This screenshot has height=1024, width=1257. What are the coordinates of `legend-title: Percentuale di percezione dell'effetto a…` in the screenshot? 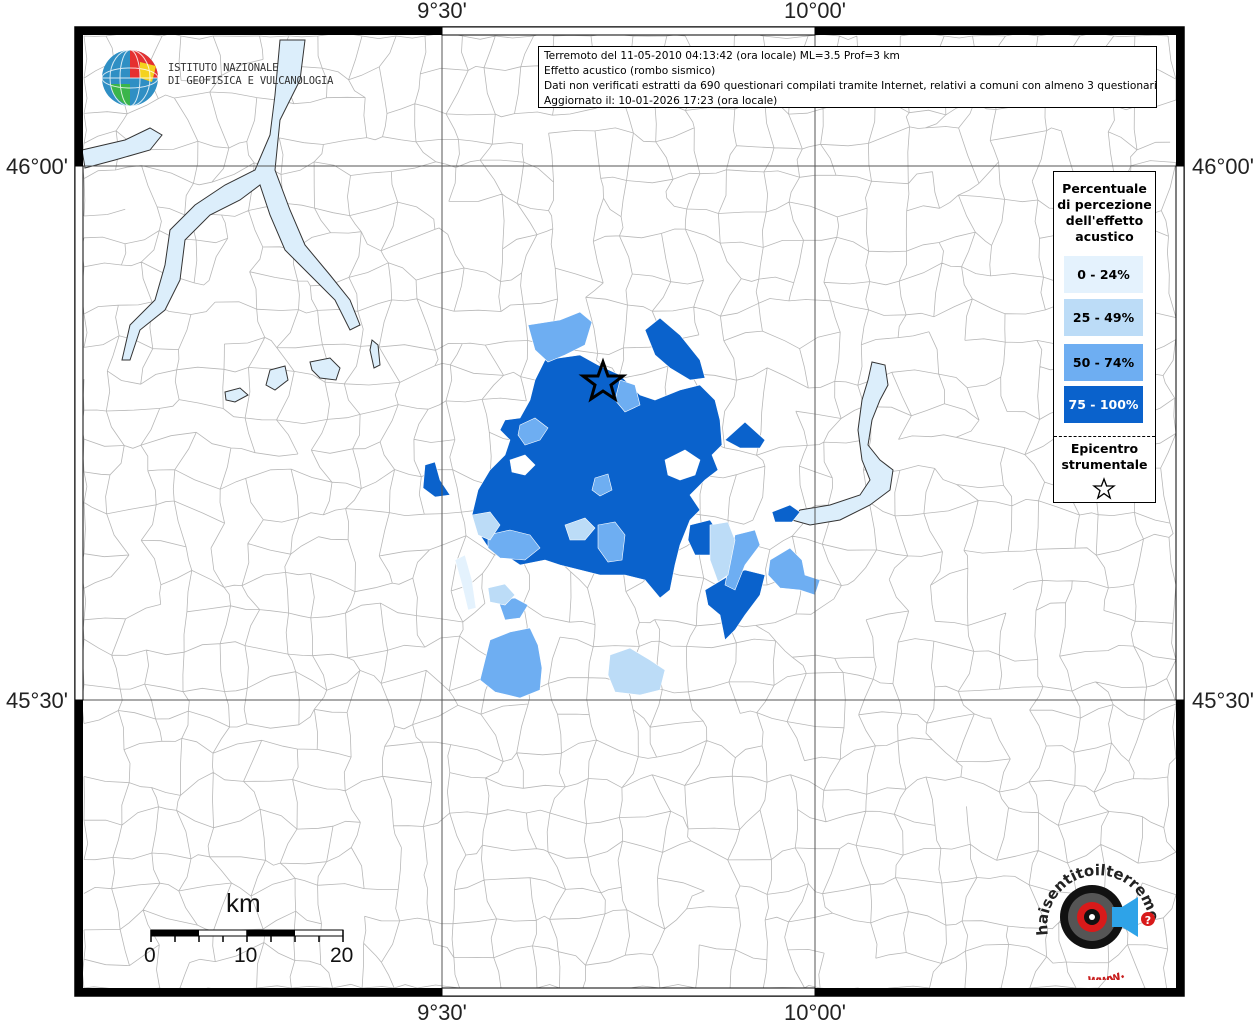 It's located at (1104, 213).